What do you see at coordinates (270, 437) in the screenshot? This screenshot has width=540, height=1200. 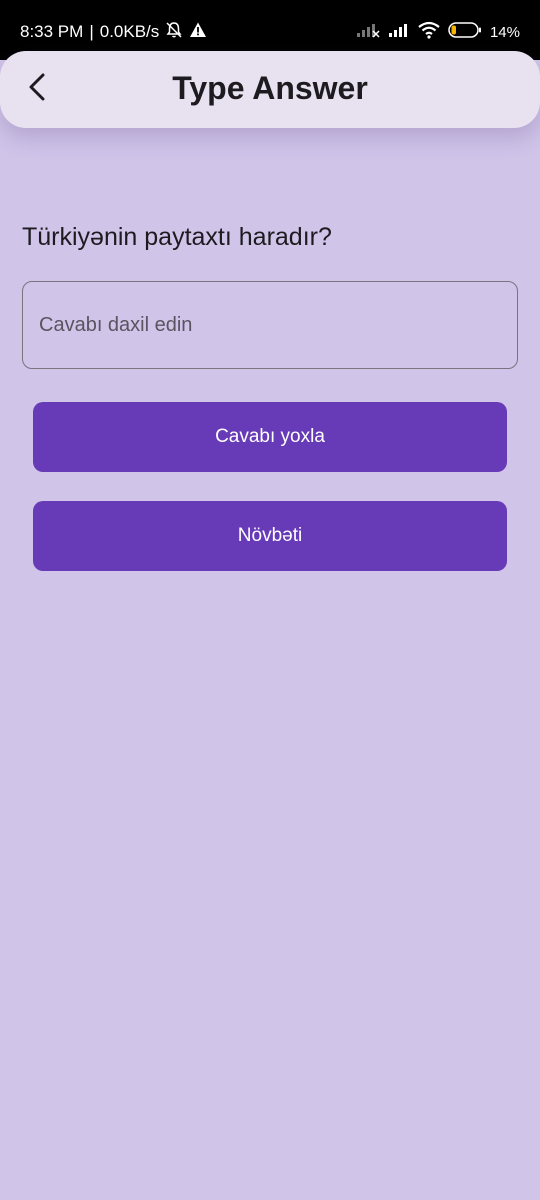 I see `check-answer-button: Cavabı yoxla` at bounding box center [270, 437].